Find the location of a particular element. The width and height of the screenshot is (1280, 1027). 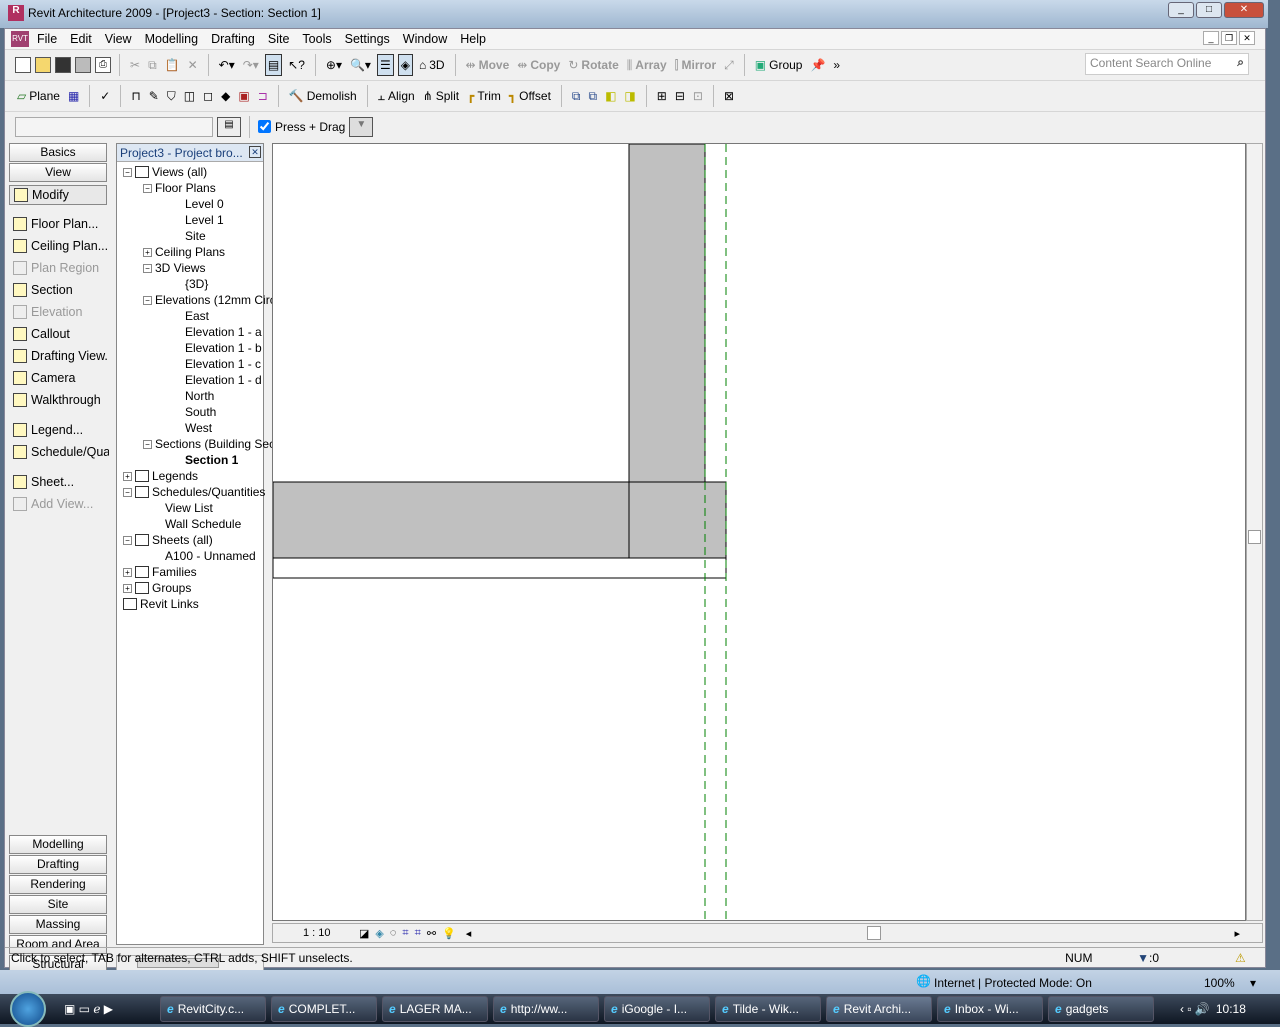

group-button: ▣ Group is located at coordinates (779, 65).